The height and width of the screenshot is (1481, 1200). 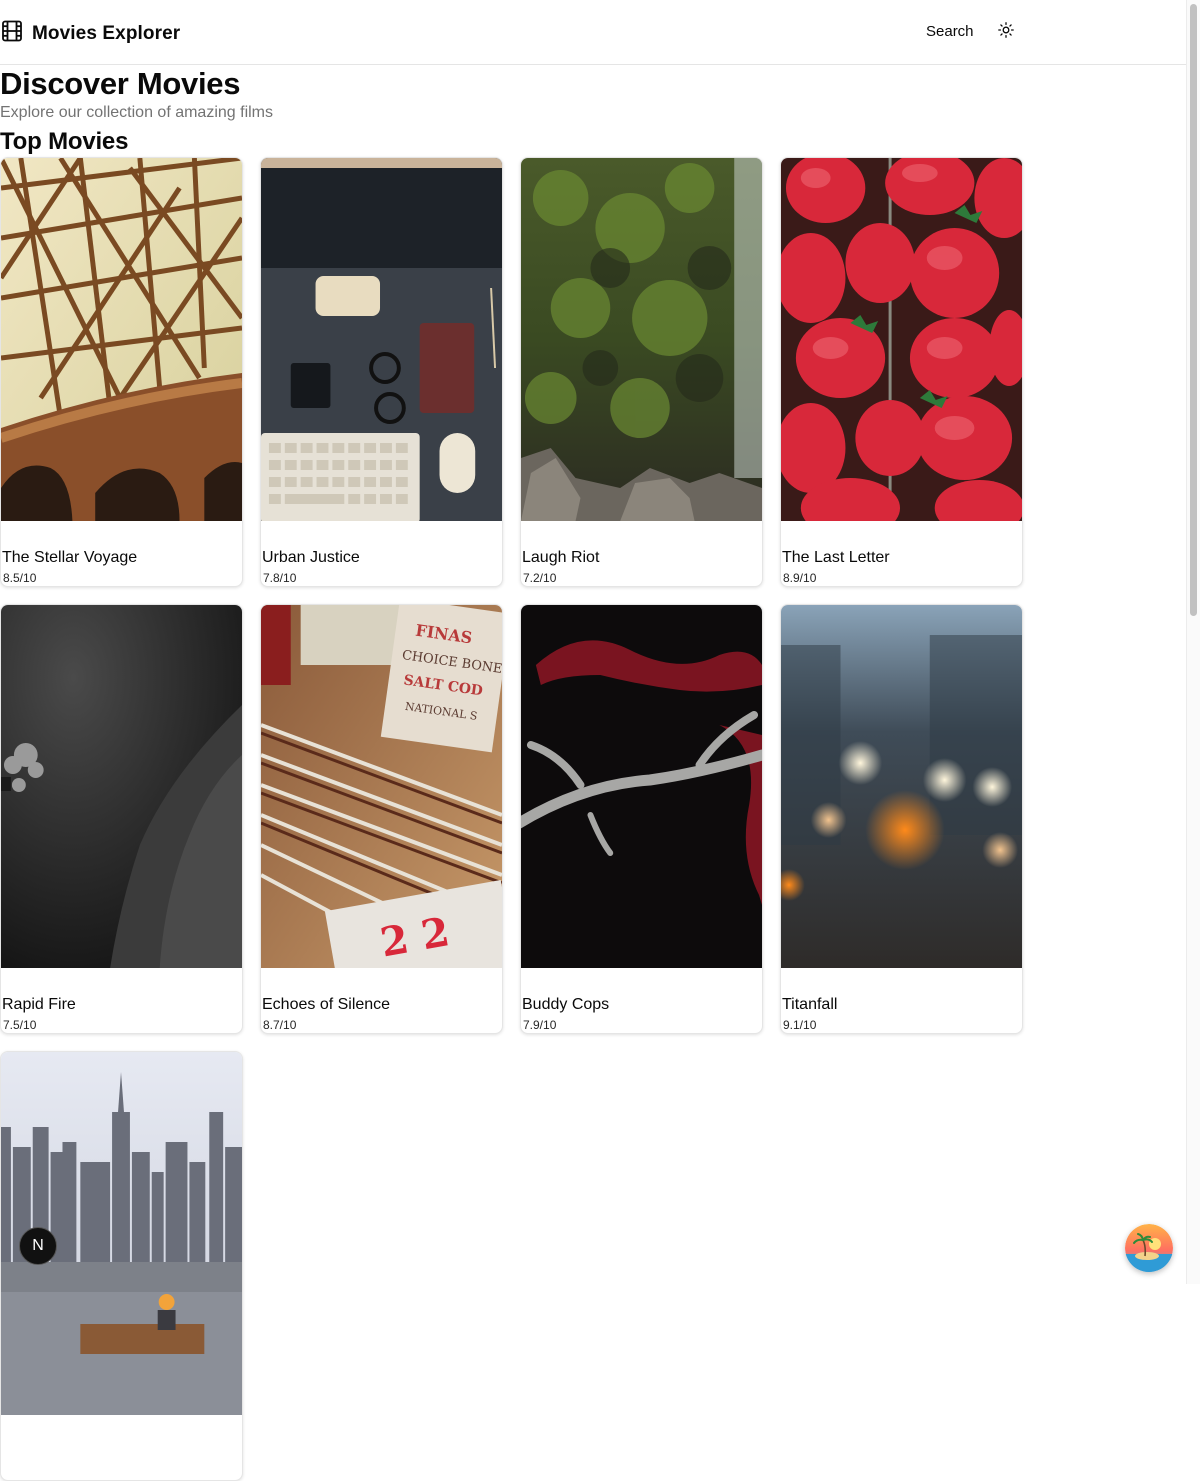 What do you see at coordinates (540, 578) in the screenshot?
I see `movie-rating: 7.2/10` at bounding box center [540, 578].